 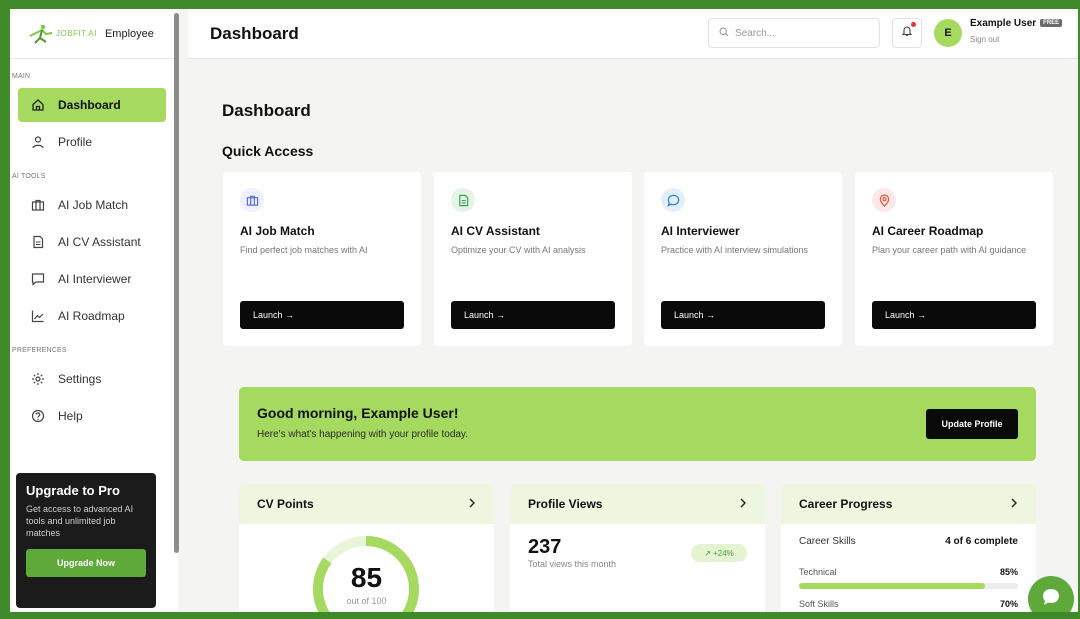 What do you see at coordinates (908, 504) in the screenshot?
I see `stat-header: Career Progress` at bounding box center [908, 504].